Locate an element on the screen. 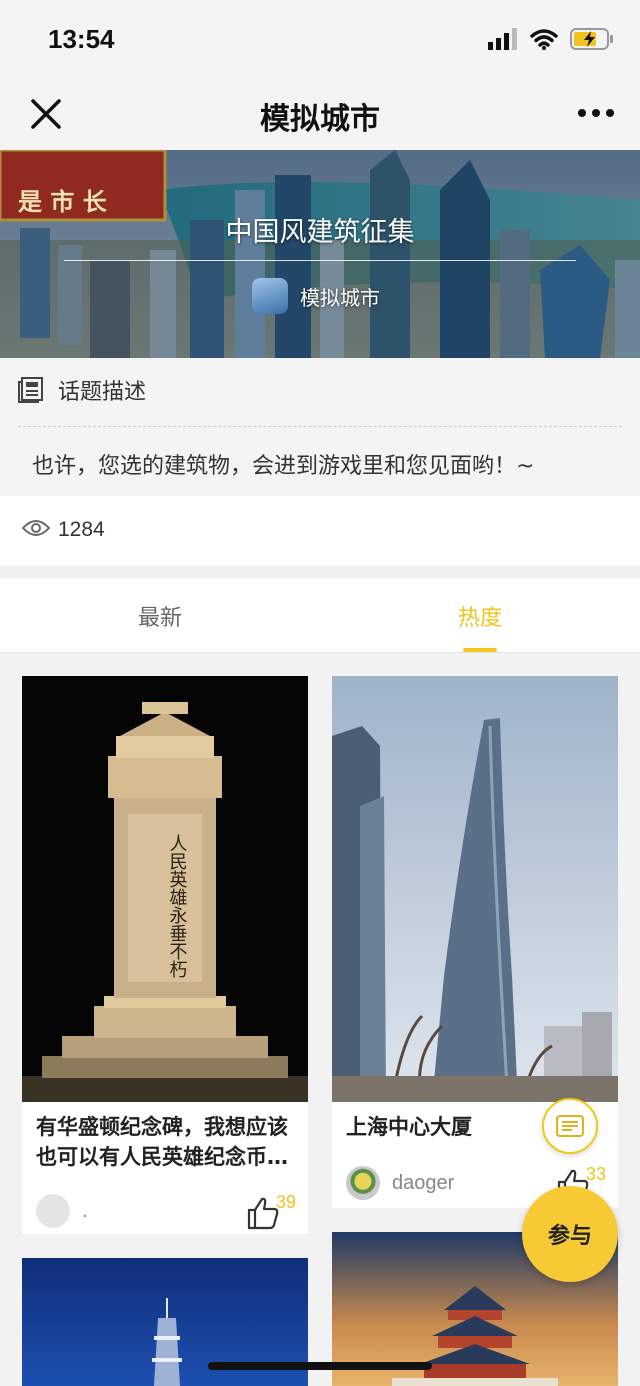 The height and width of the screenshot is (1386, 640). join-label: 参与 is located at coordinates (569, 1236).